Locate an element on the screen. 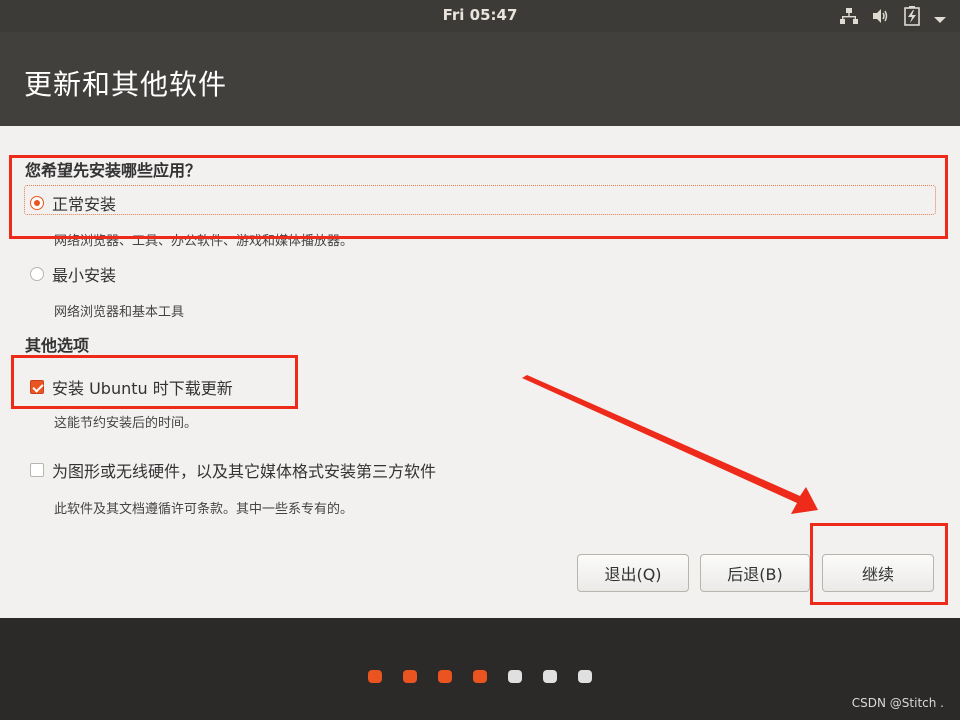 The height and width of the screenshot is (720, 960). checkbox-download-updates: 安装 Ubuntu 时下载更新 is located at coordinates (131, 387).